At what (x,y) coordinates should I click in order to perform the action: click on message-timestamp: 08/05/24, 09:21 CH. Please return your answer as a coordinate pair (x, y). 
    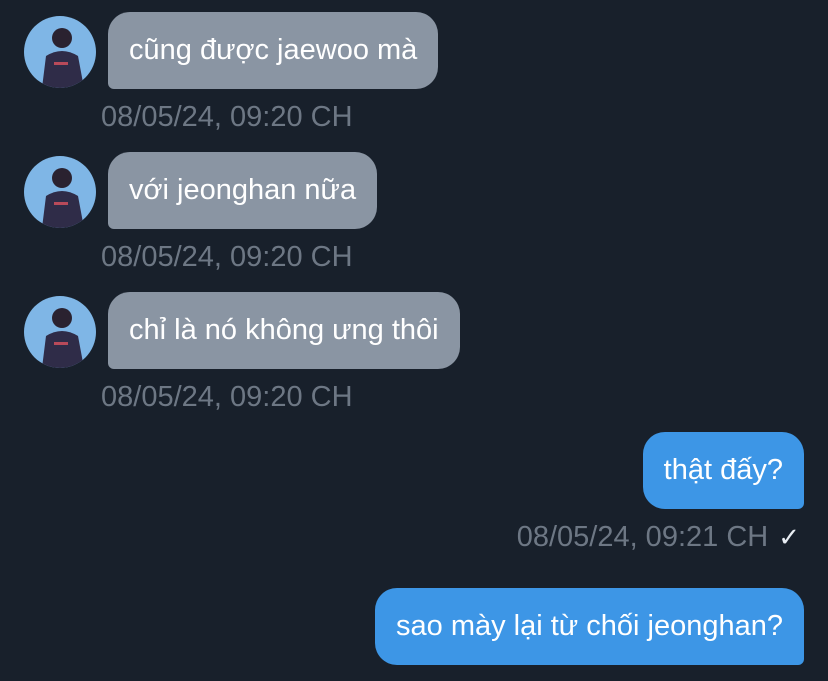
    Looking at the image, I should click on (642, 537).